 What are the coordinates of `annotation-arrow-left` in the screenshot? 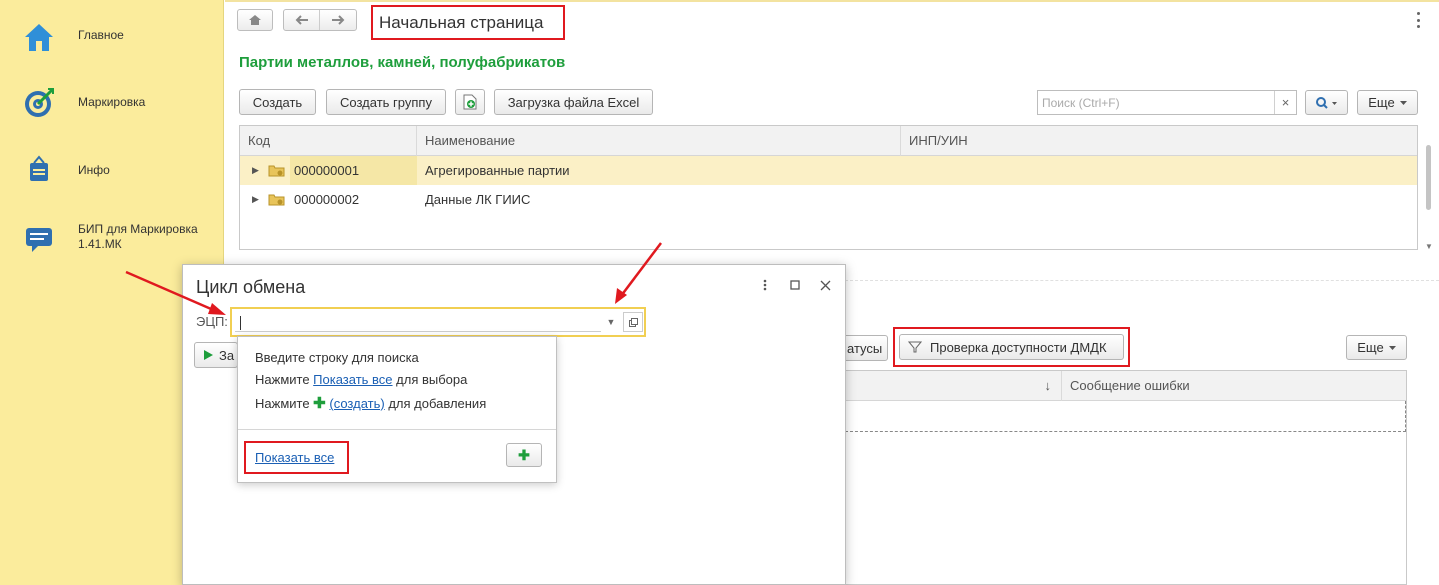 It's located at (175, 292).